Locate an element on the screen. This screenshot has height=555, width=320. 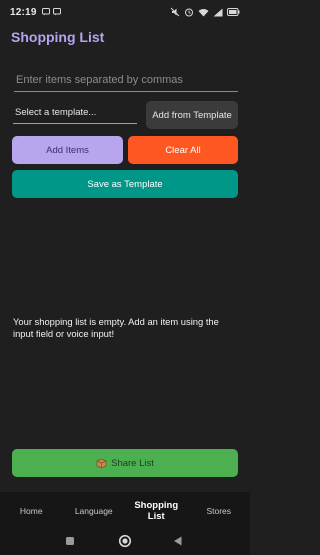
back-icon is located at coordinates (178, 543).